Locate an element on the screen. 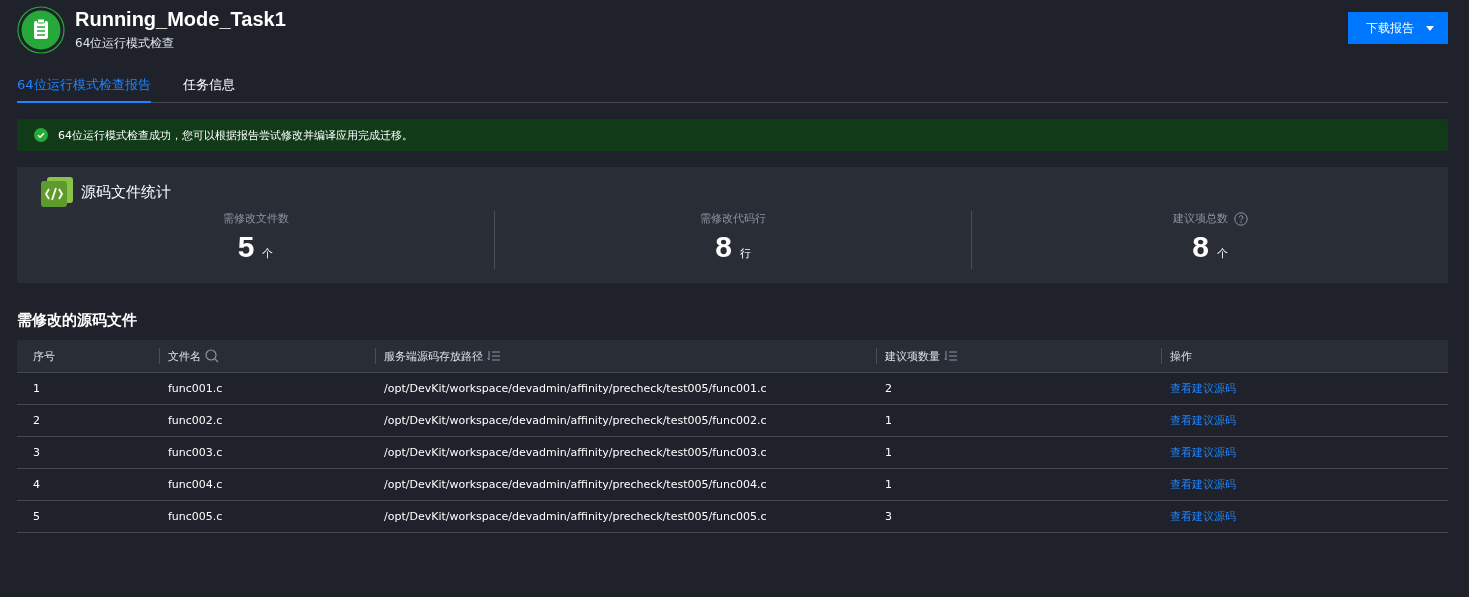 The height and width of the screenshot is (597, 1469). table-cell-text: /opt/DevKit/workspace/devadmin/affinity/precheck/test005/func004.c is located at coordinates (575, 484).